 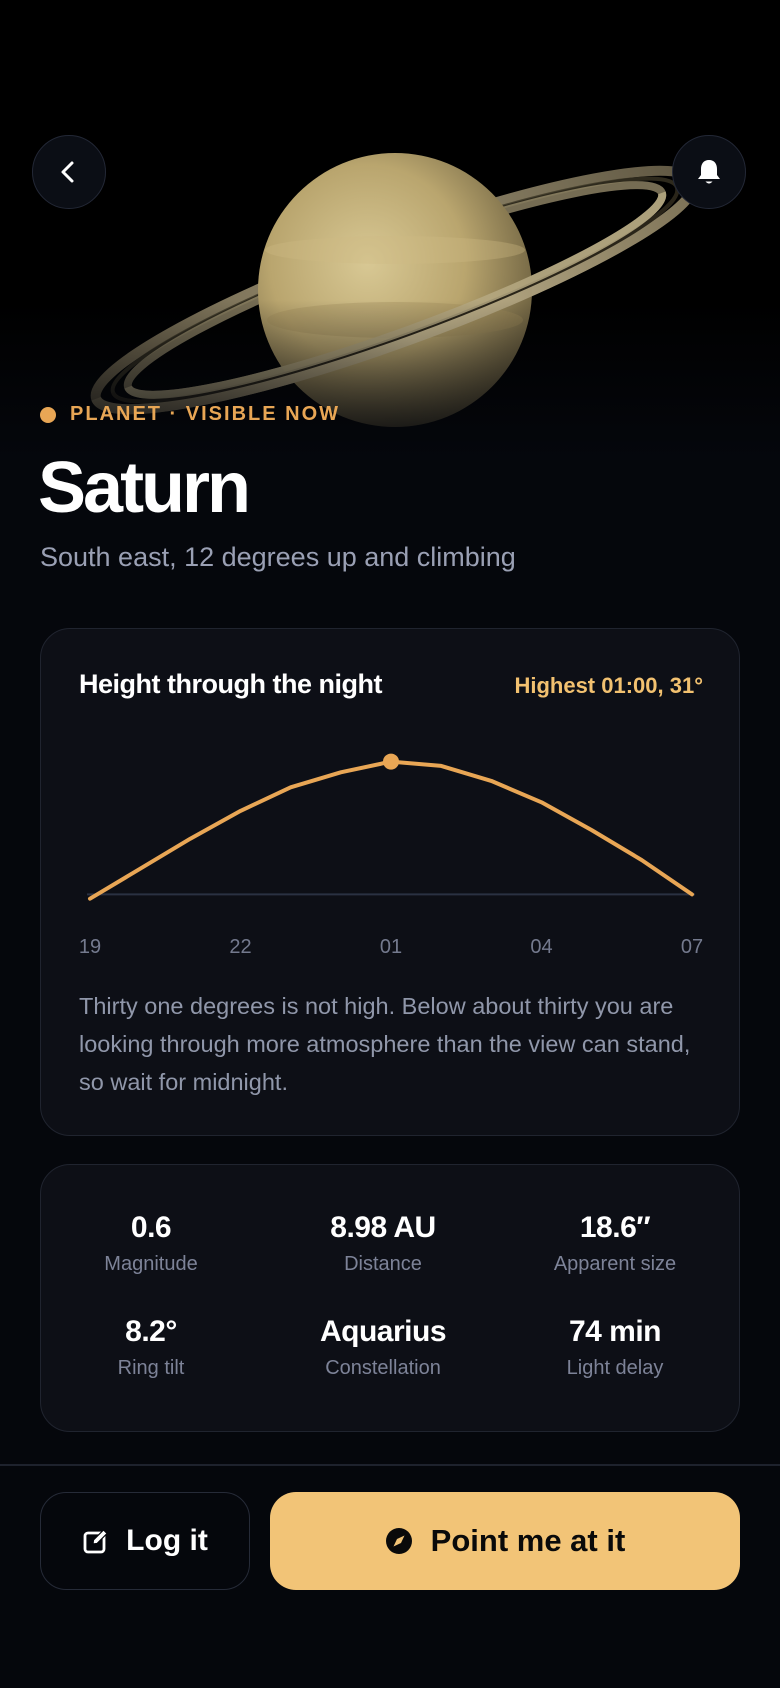 I want to click on x-tick-label: 22, so click(x=240, y=947).